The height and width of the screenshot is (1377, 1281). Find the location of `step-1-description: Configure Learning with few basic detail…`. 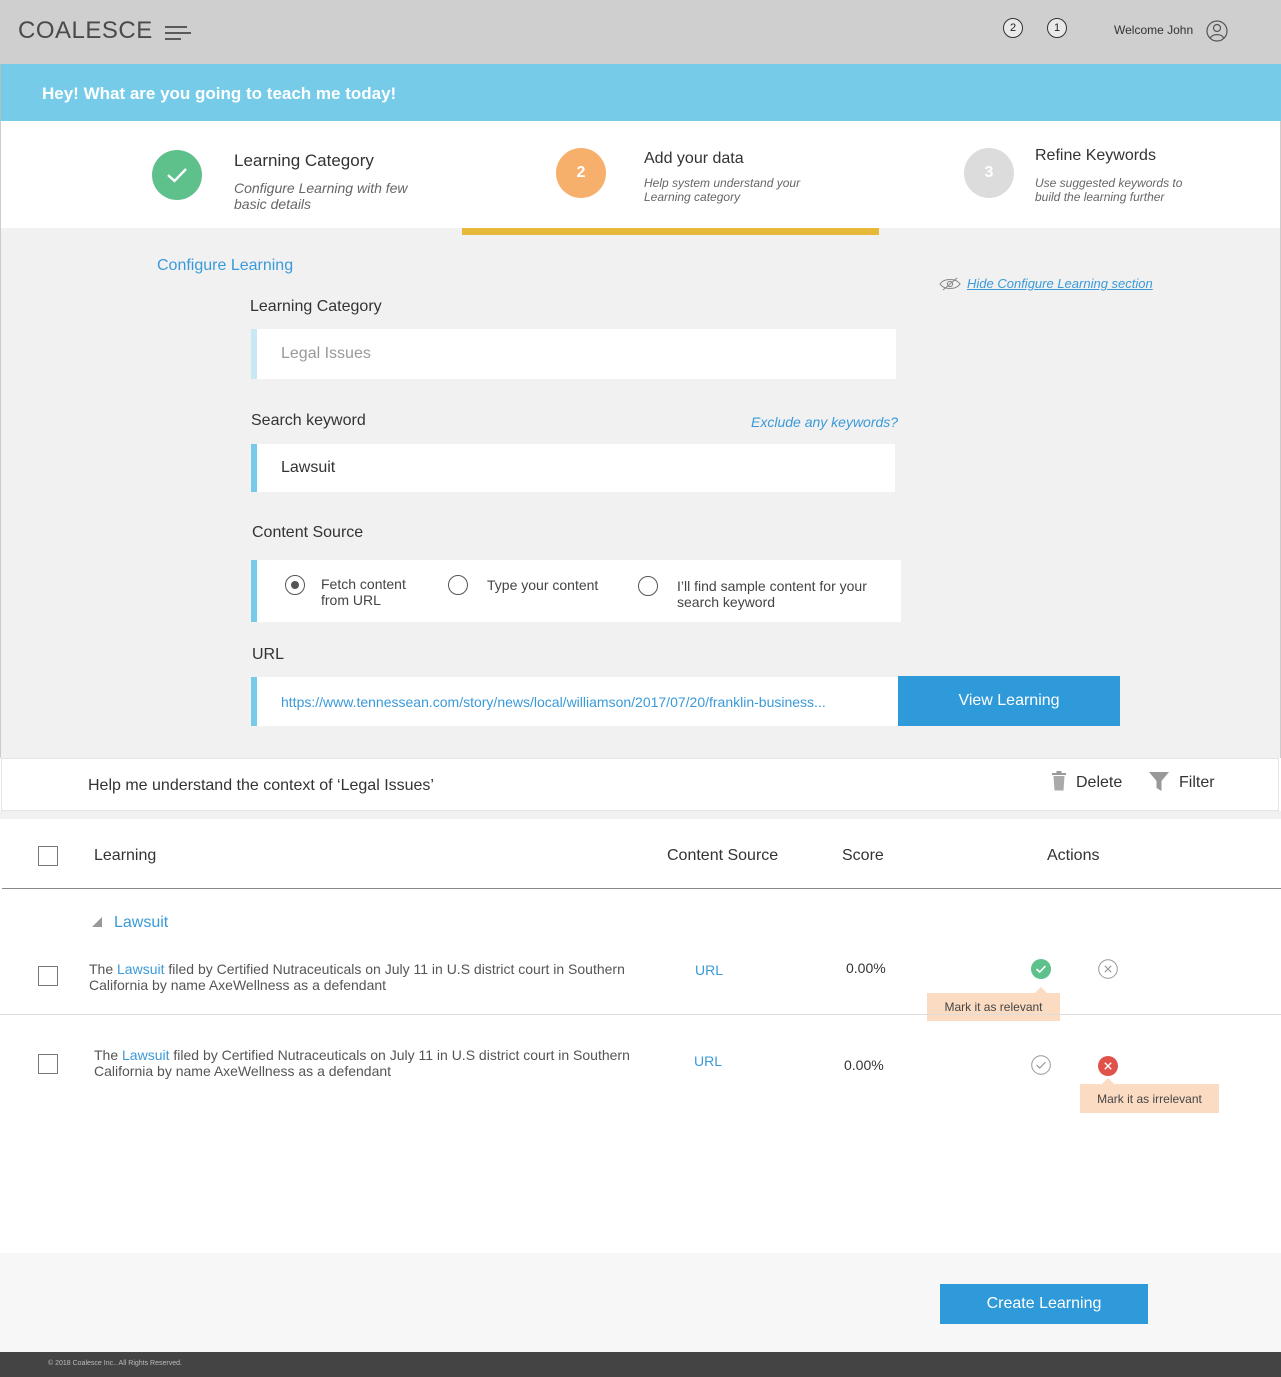

step-1-description: Configure Learning with few basic detail… is located at coordinates (321, 196).